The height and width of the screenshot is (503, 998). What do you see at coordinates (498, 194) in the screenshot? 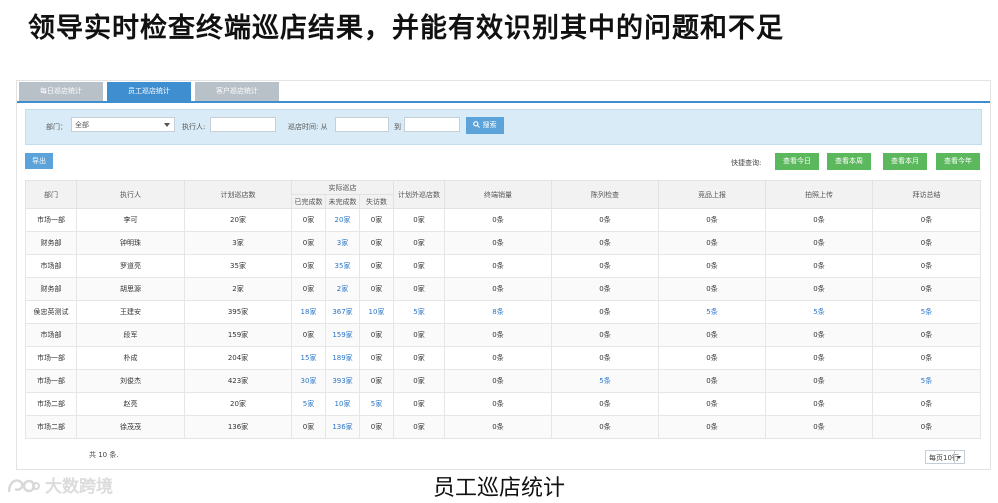
I see `col-header-sales: 终端销量` at bounding box center [498, 194].